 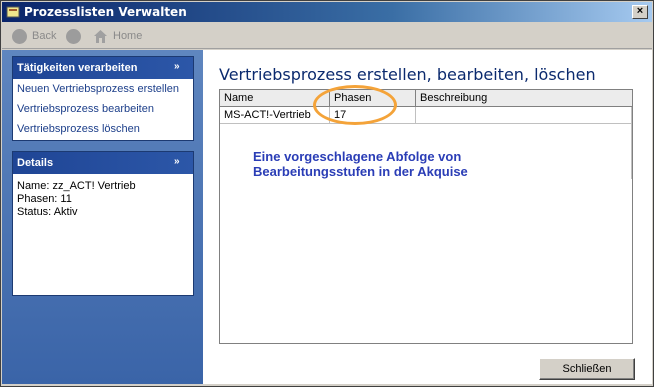 What do you see at coordinates (355, 105) in the screenshot?
I see `highlight-ellipse` at bounding box center [355, 105].